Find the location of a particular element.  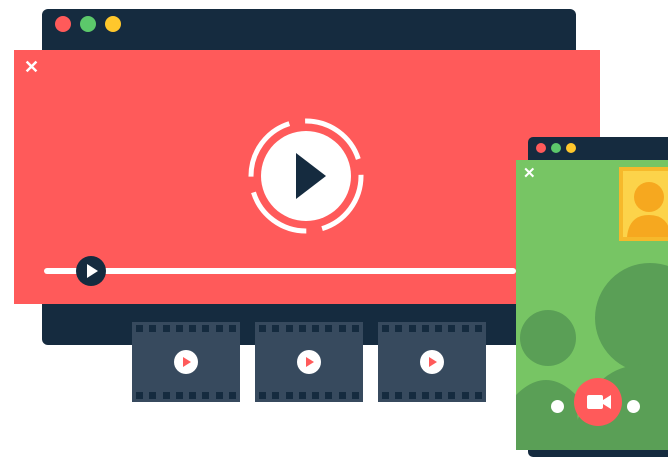

seek-bar-thumb is located at coordinates (91, 271).